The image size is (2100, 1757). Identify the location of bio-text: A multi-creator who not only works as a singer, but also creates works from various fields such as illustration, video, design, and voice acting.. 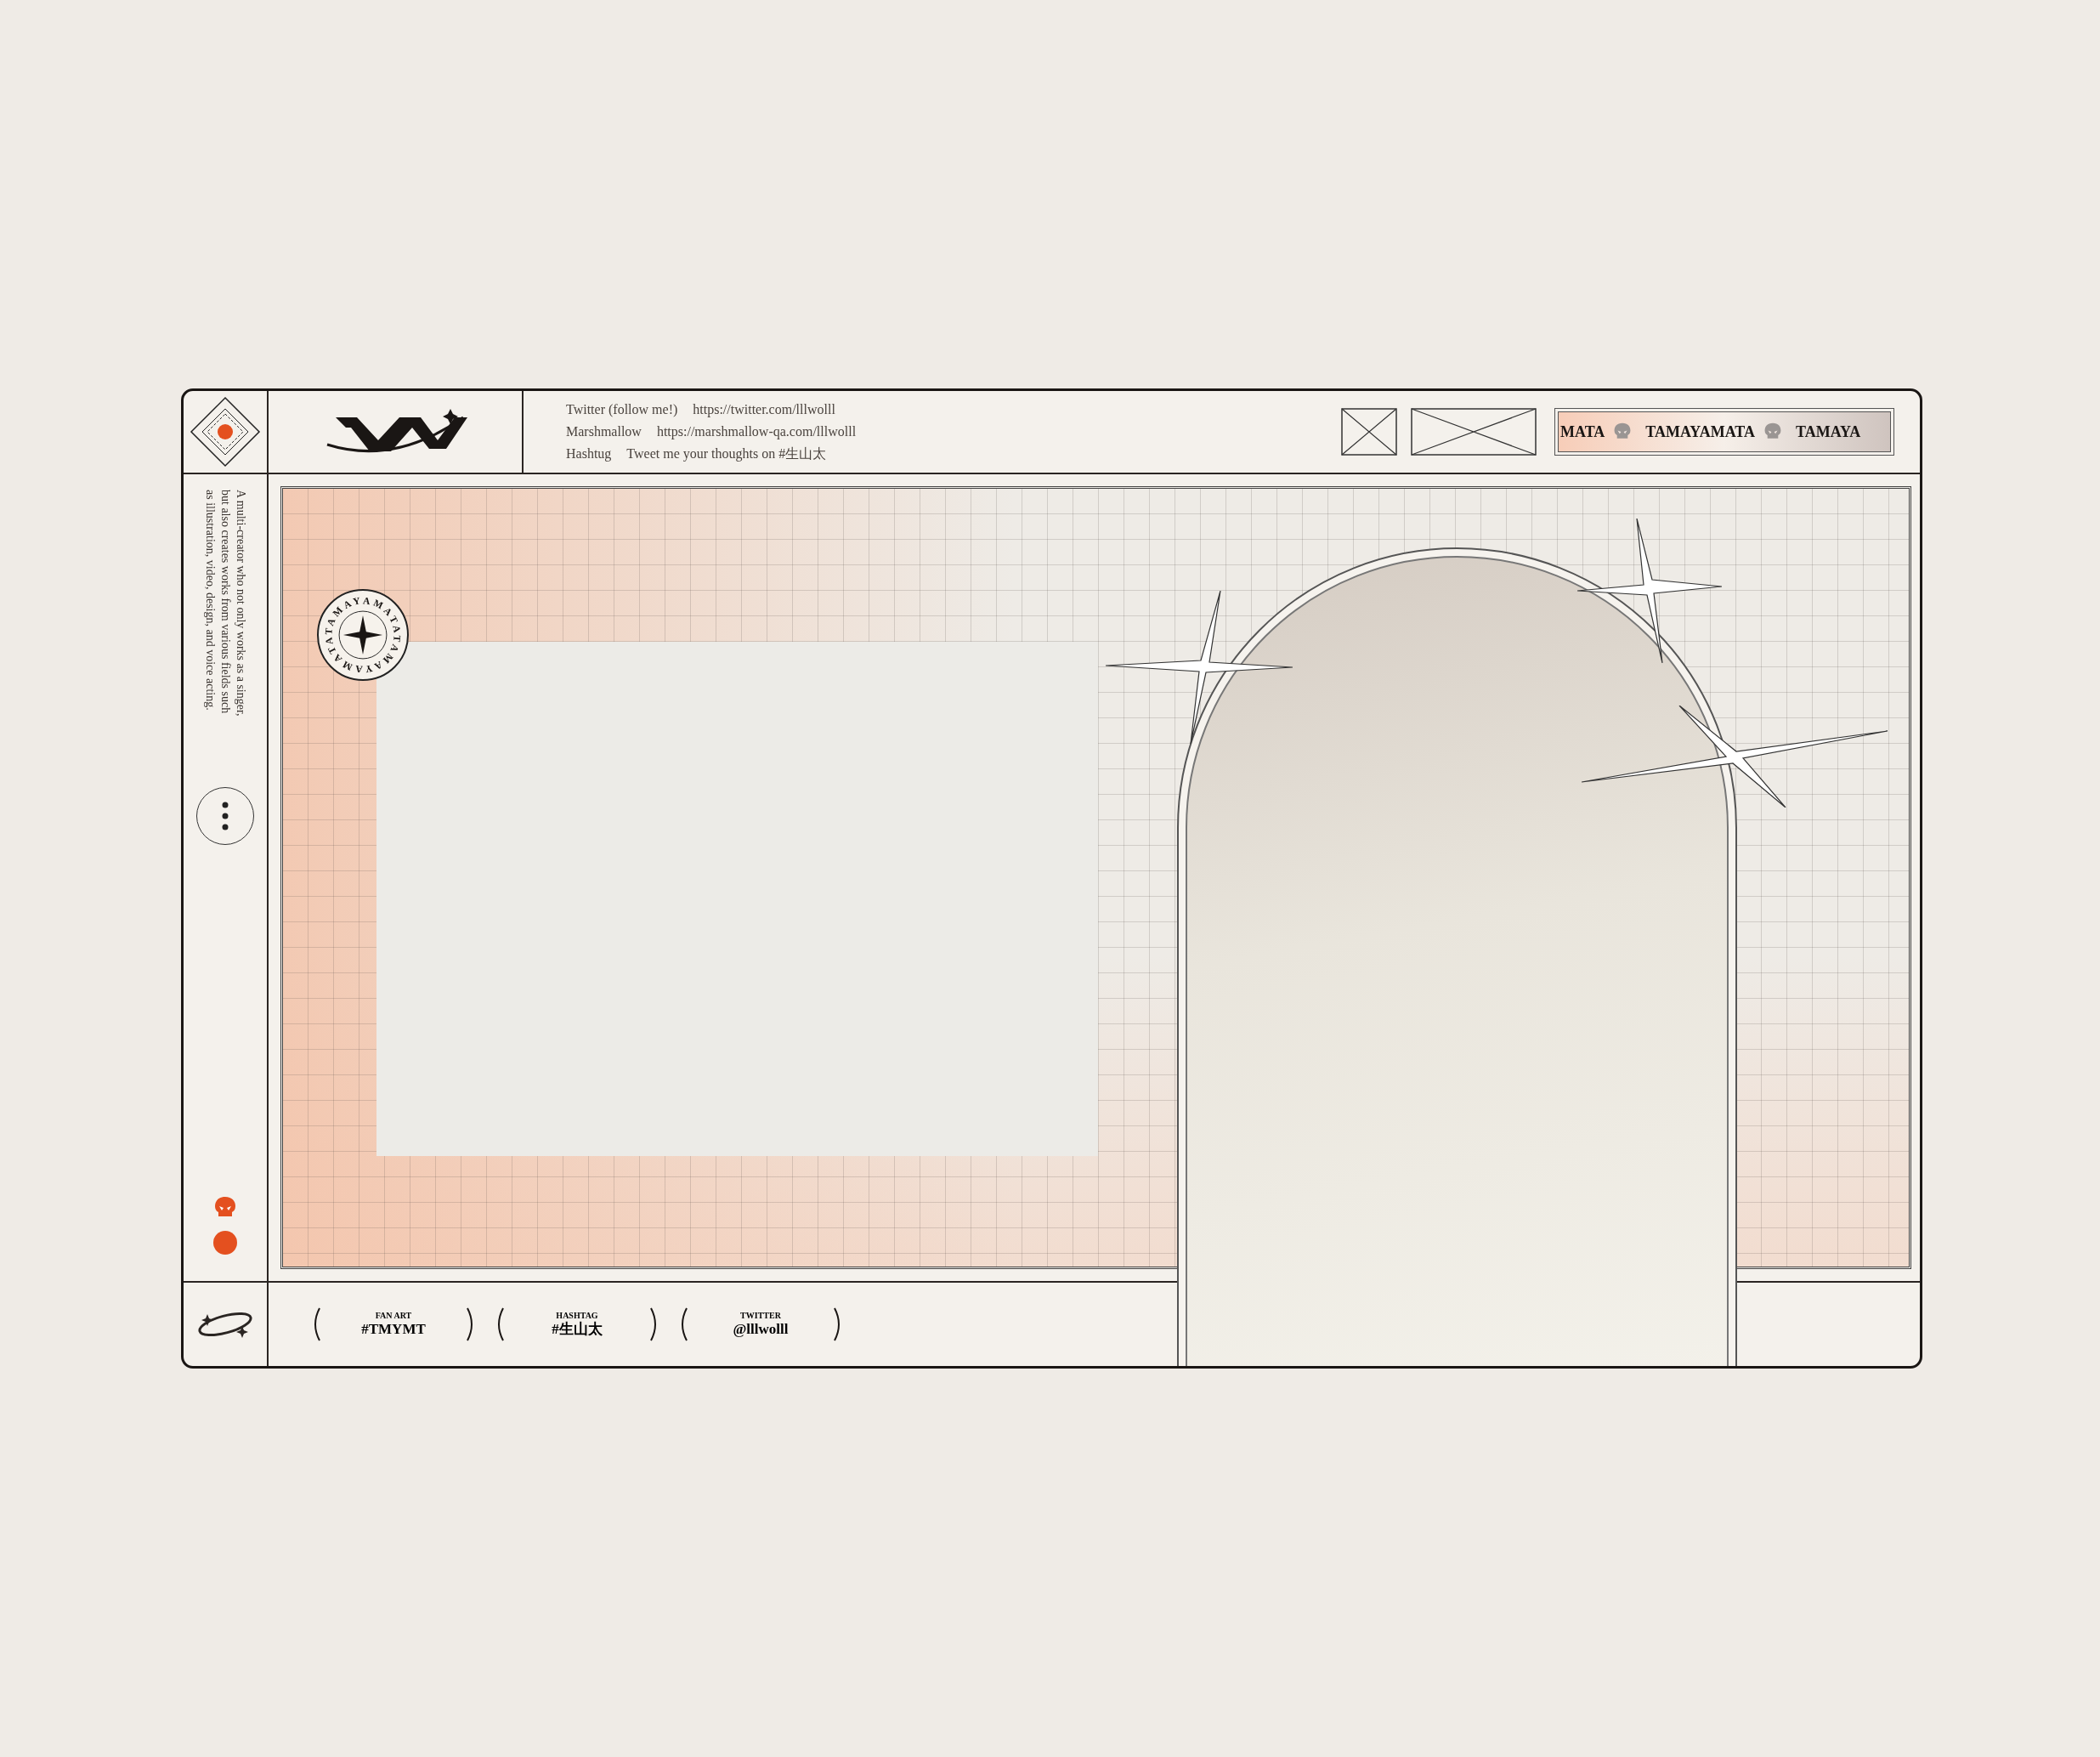
(226, 604).